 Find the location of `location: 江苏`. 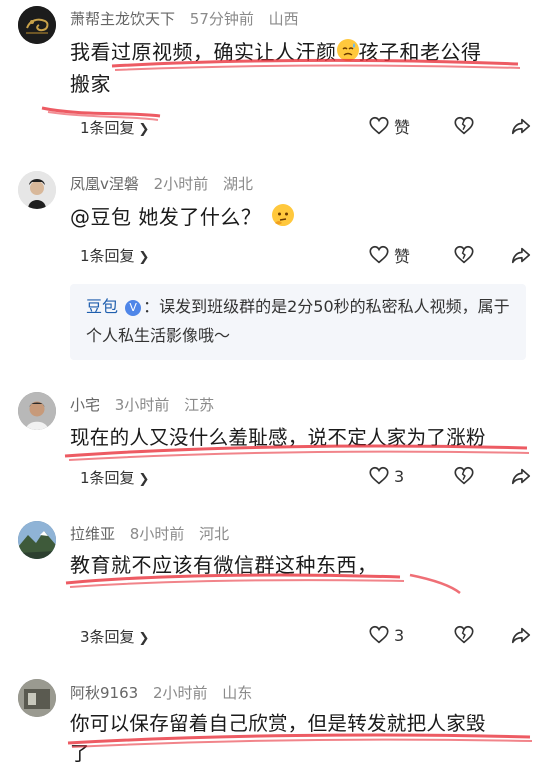

location: 江苏 is located at coordinates (199, 405).